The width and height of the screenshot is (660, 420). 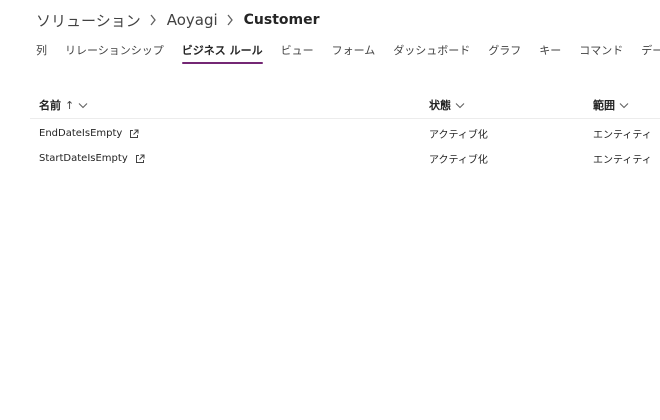 I want to click on sort-indicator: ↑, so click(x=70, y=105).